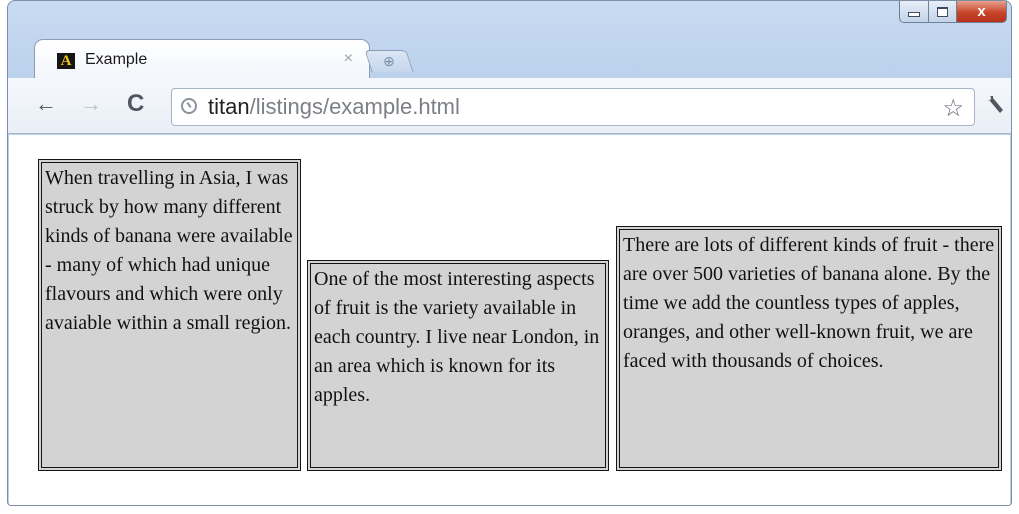  I want to click on minimize-button, so click(914, 12).